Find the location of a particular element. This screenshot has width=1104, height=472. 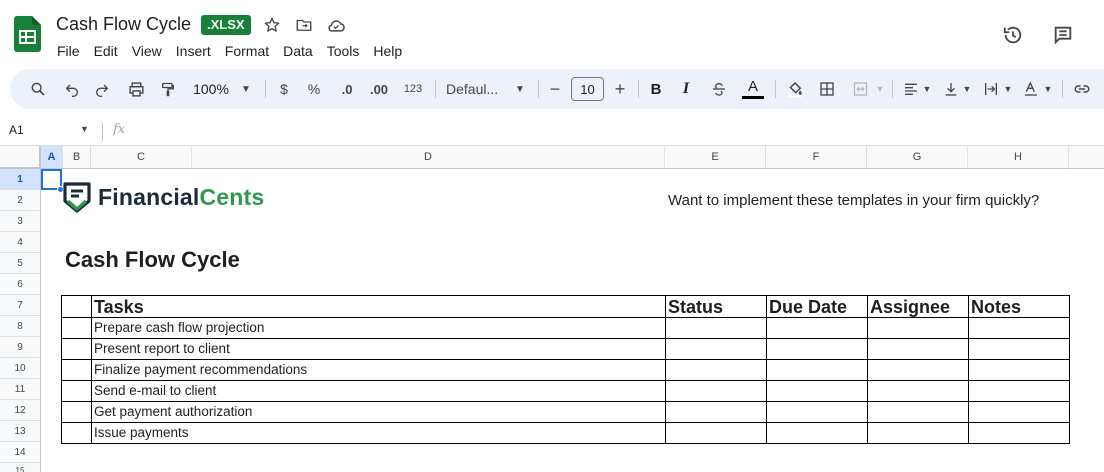

row-header-11: 11 is located at coordinates (20, 389).